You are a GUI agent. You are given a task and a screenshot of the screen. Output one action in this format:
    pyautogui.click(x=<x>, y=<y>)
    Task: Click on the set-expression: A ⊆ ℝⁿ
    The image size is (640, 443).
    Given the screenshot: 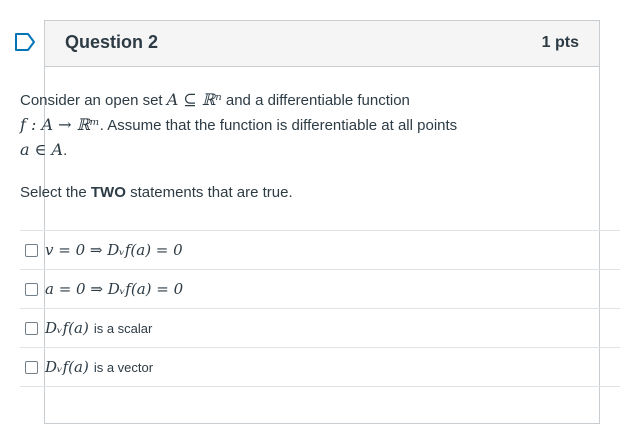 What is the action you would take?
    pyautogui.click(x=194, y=99)
    